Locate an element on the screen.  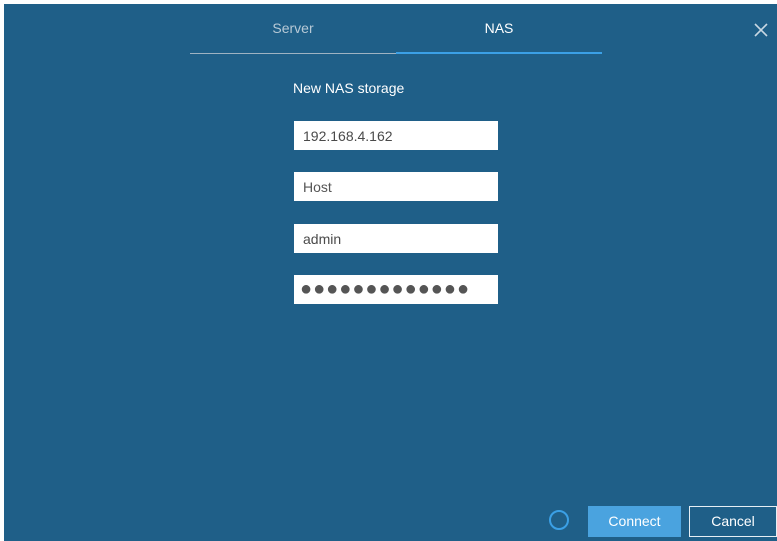
tab-server: Server is located at coordinates (293, 29).